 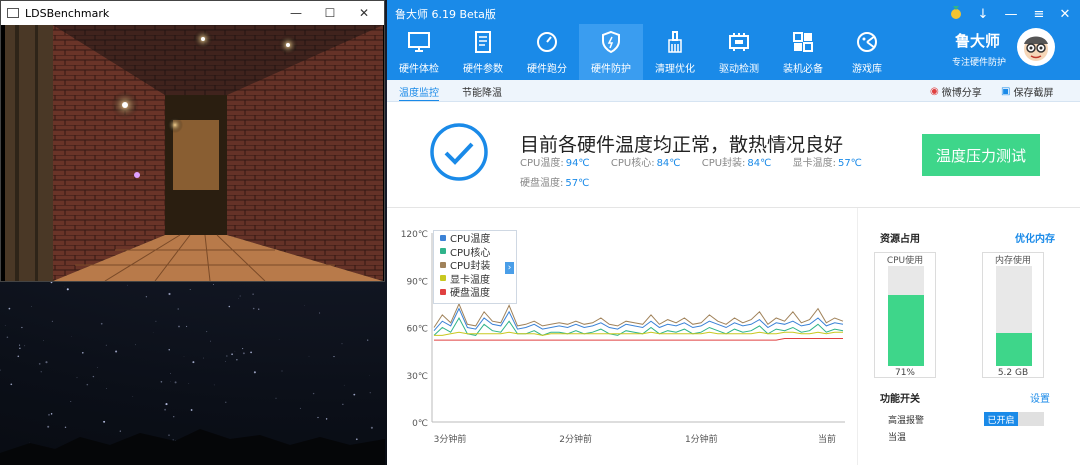 I want to click on legend-collapse-icon: ›, so click(x=509, y=268).